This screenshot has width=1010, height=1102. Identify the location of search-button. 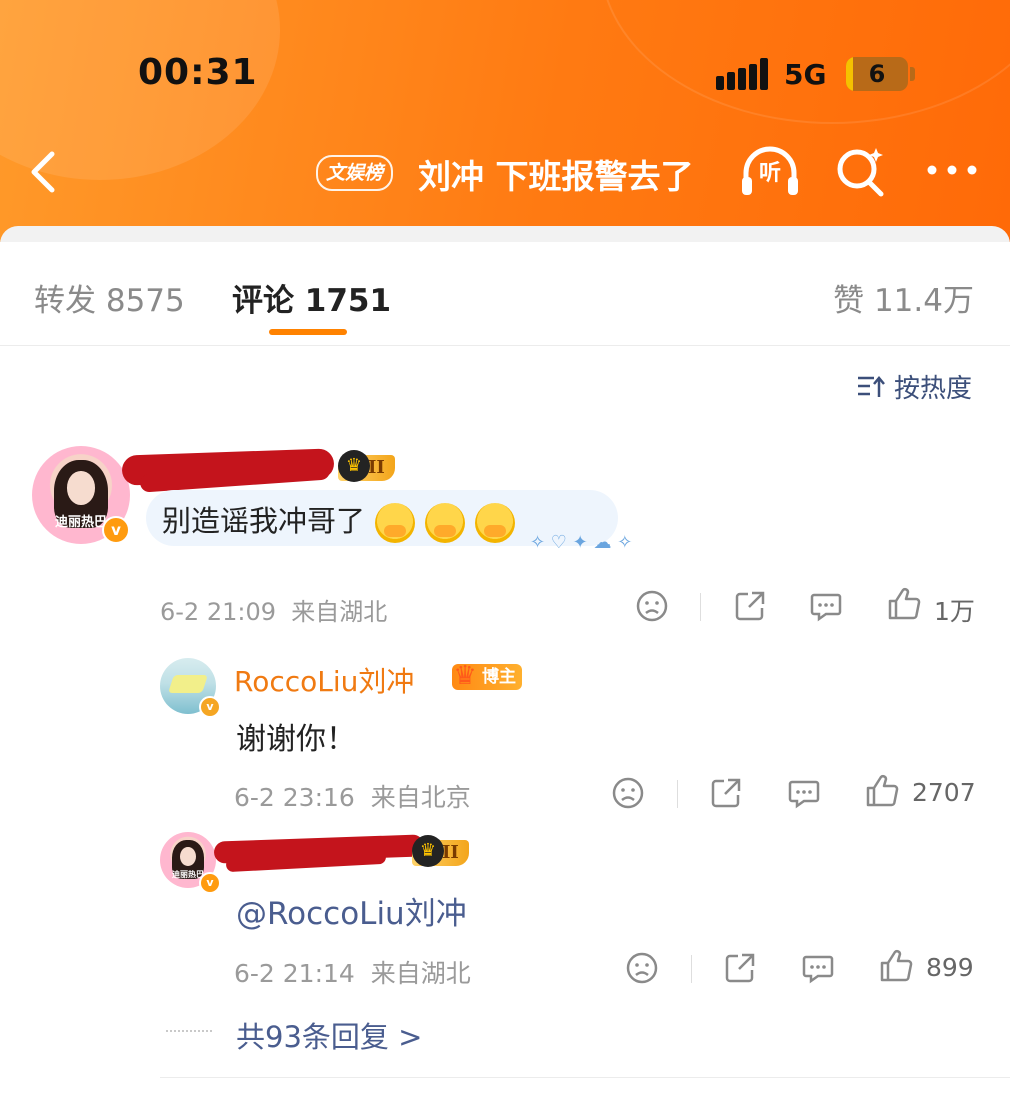
(860, 170).